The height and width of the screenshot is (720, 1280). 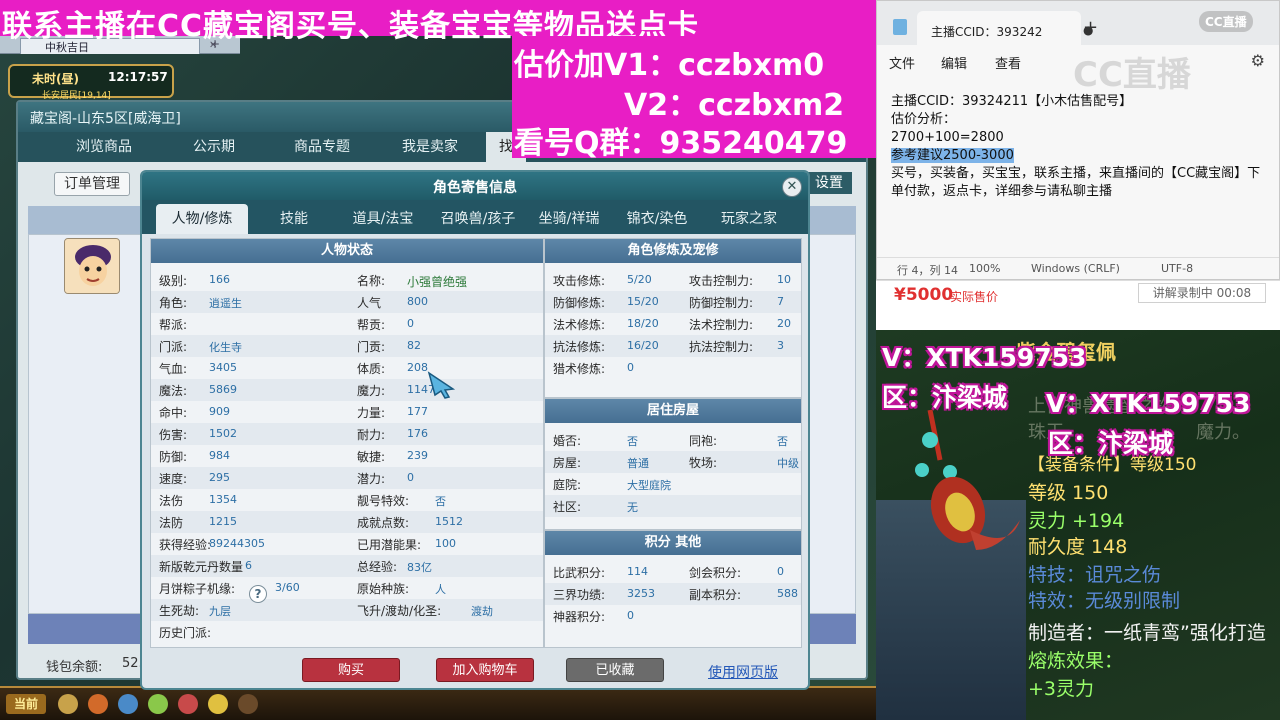 What do you see at coordinates (248, 565) in the screenshot?
I see `status-value: 6` at bounding box center [248, 565].